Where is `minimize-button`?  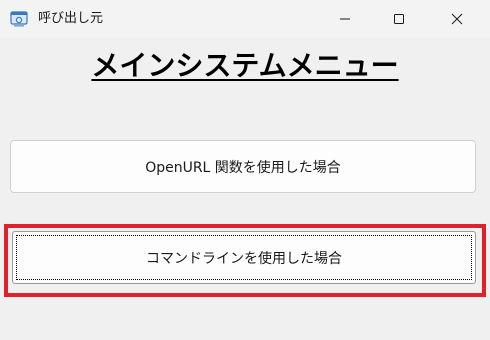
minimize-button is located at coordinates (345, 19).